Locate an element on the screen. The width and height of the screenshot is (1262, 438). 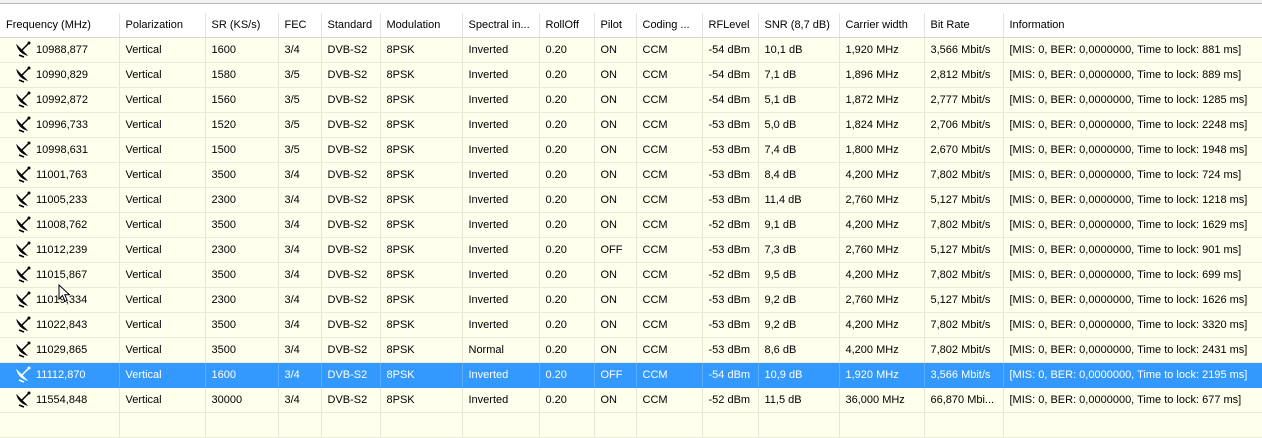
cell-symbol-rate: 1500 is located at coordinates (242, 150).